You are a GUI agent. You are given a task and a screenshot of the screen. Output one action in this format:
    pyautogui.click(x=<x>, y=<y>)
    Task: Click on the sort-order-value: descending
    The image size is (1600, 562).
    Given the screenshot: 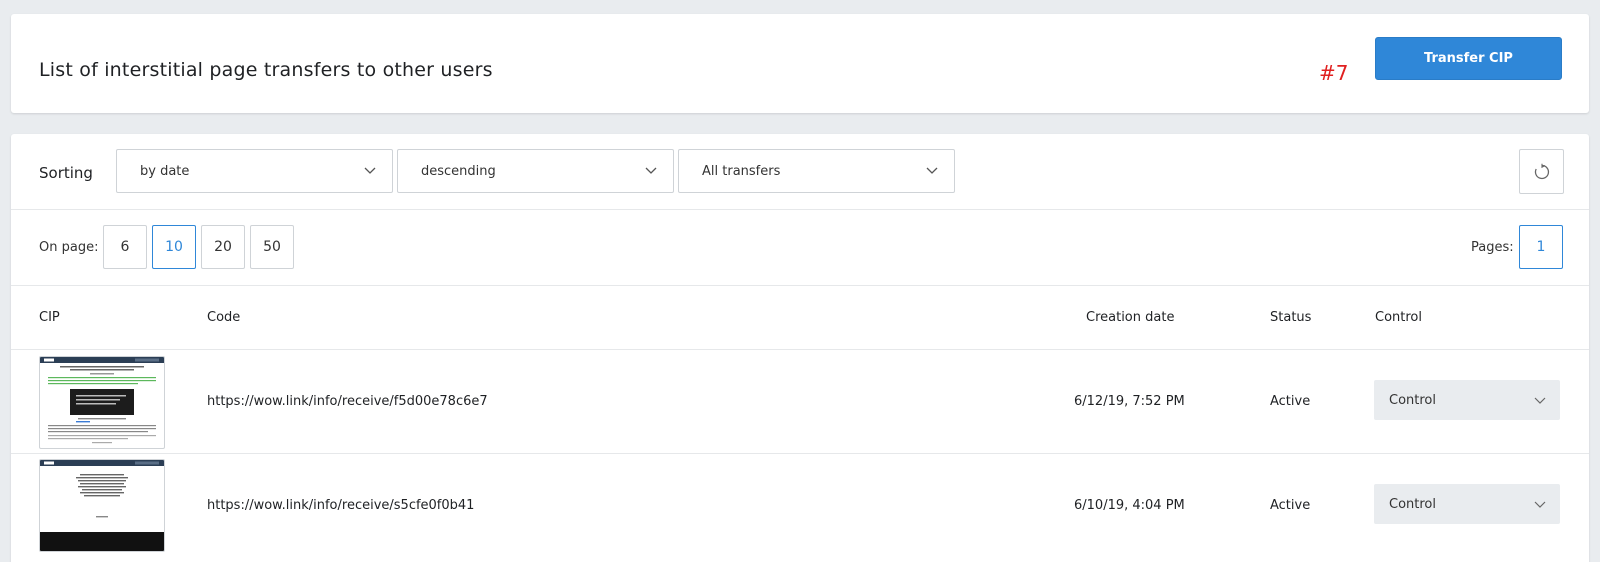 What is the action you would take?
    pyautogui.click(x=458, y=171)
    